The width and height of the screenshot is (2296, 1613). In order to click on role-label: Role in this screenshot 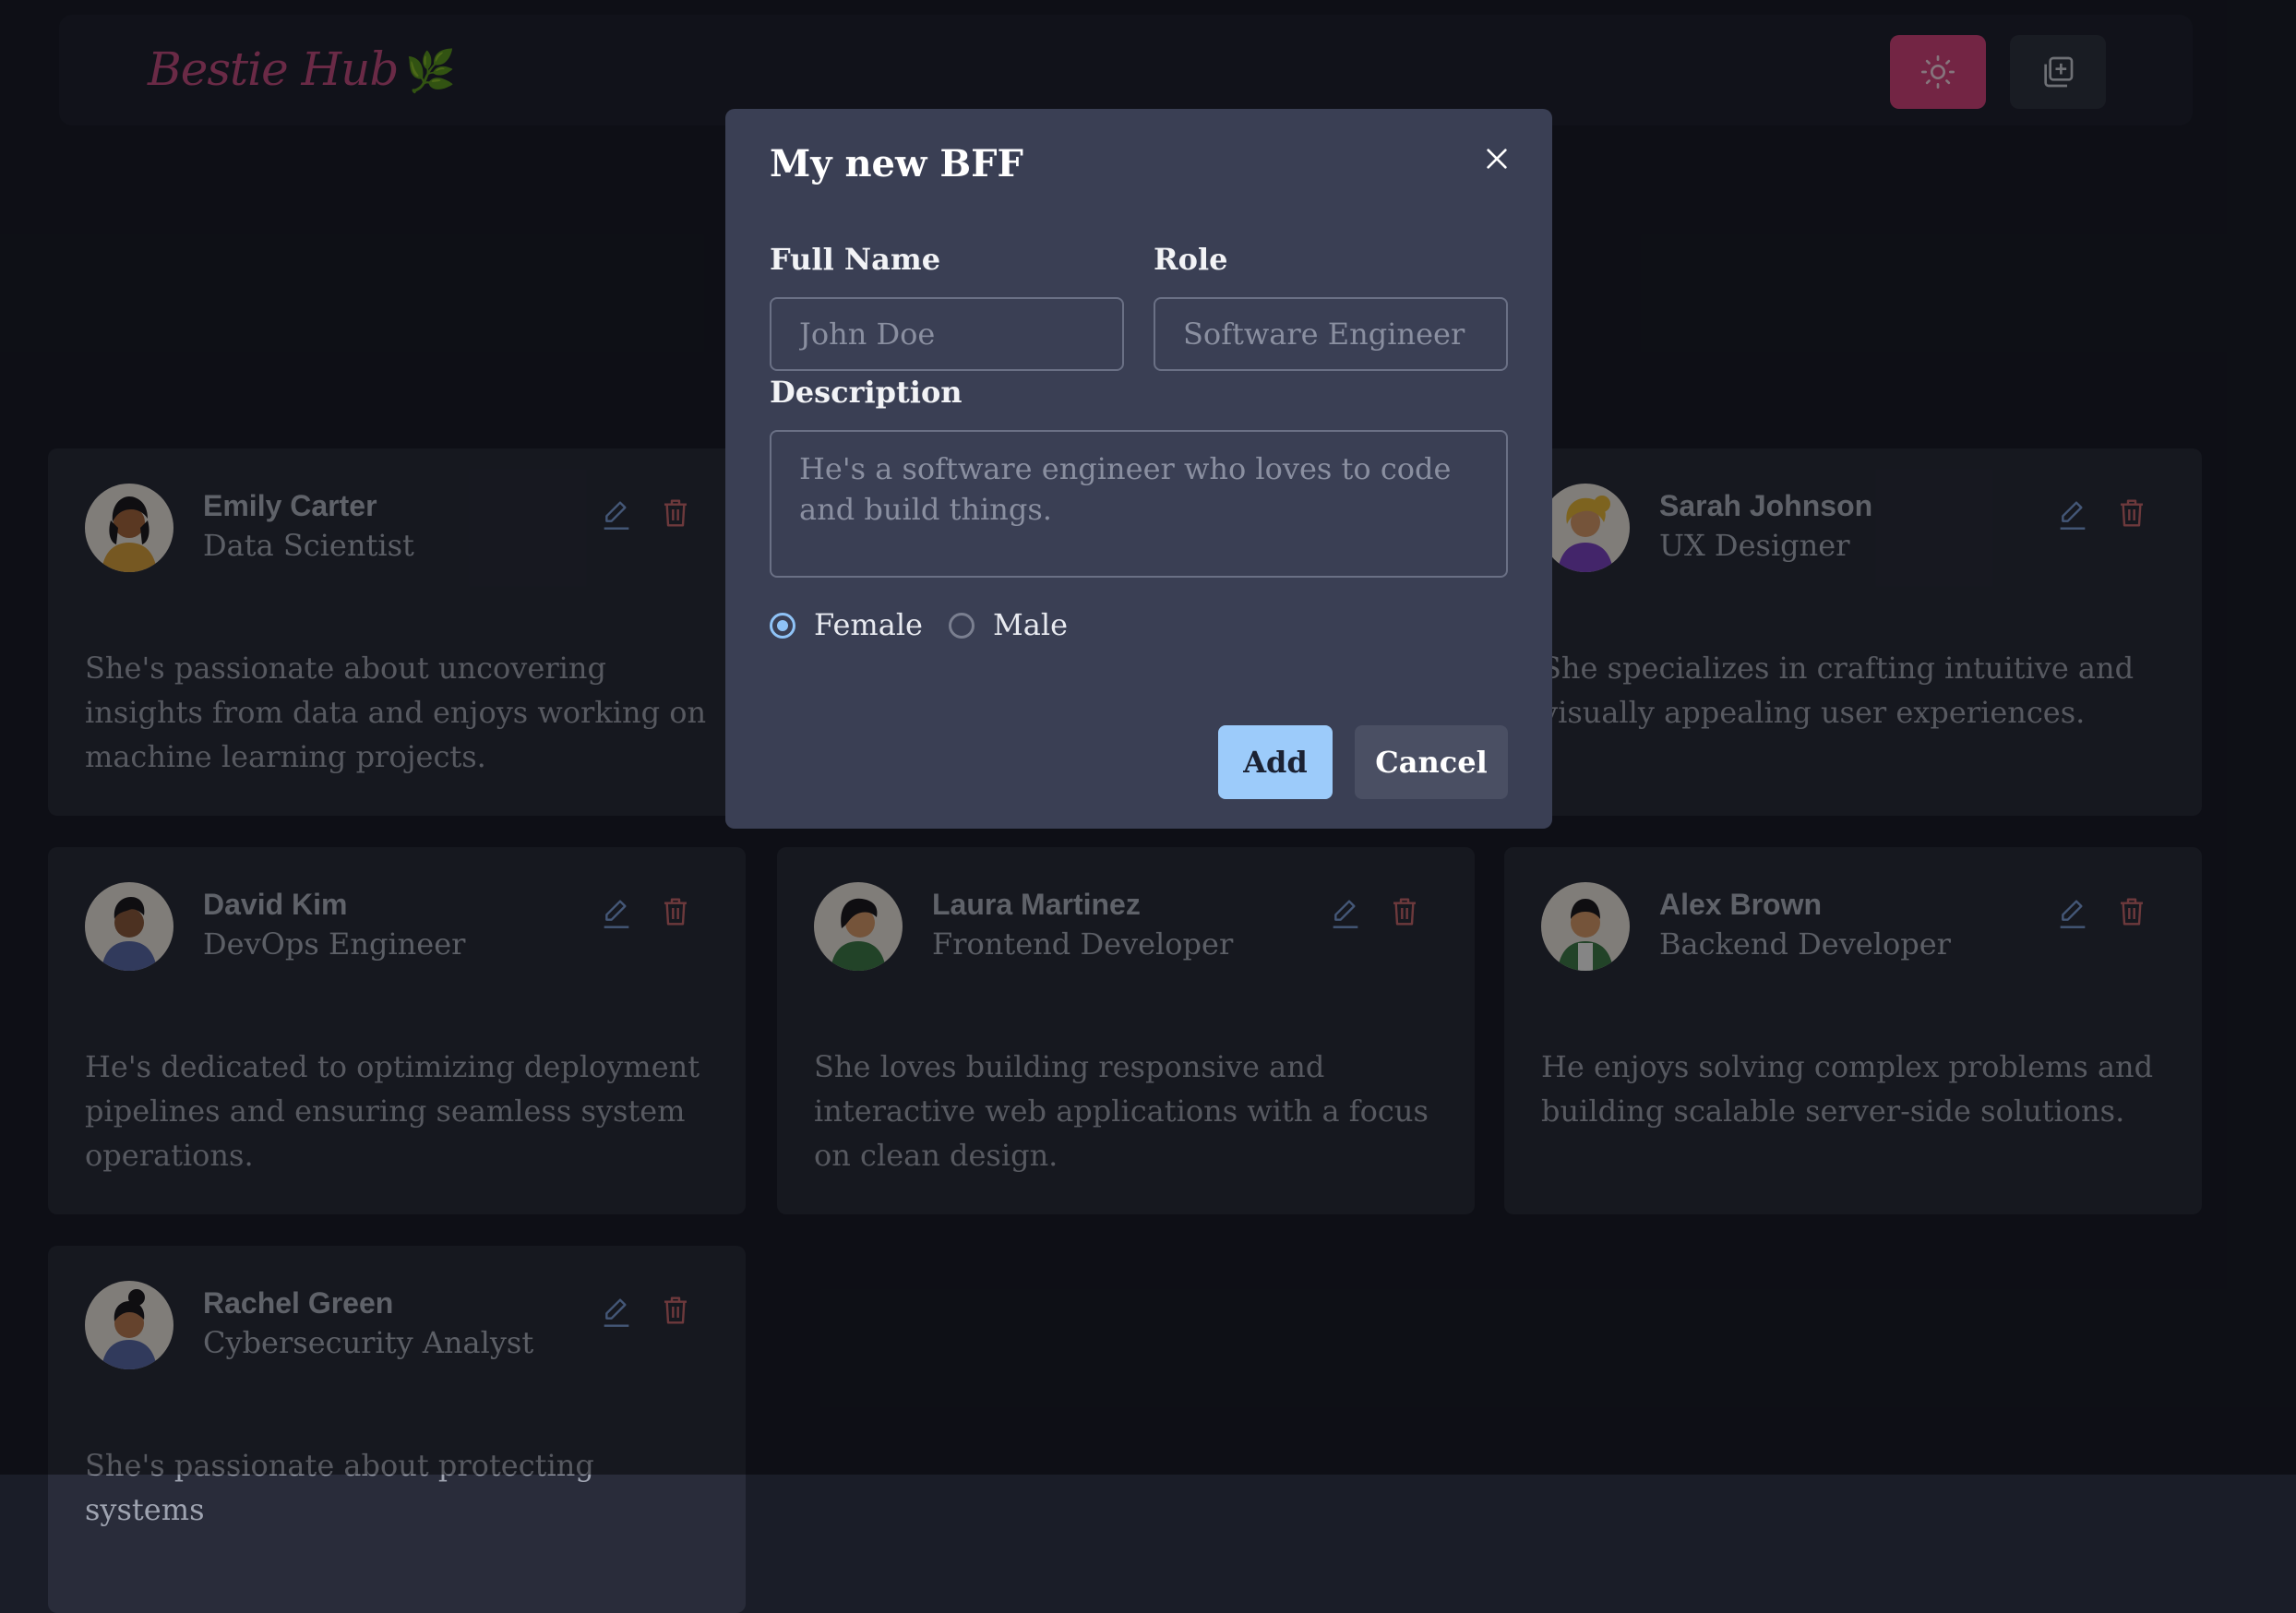, I will do `click(1191, 260)`.